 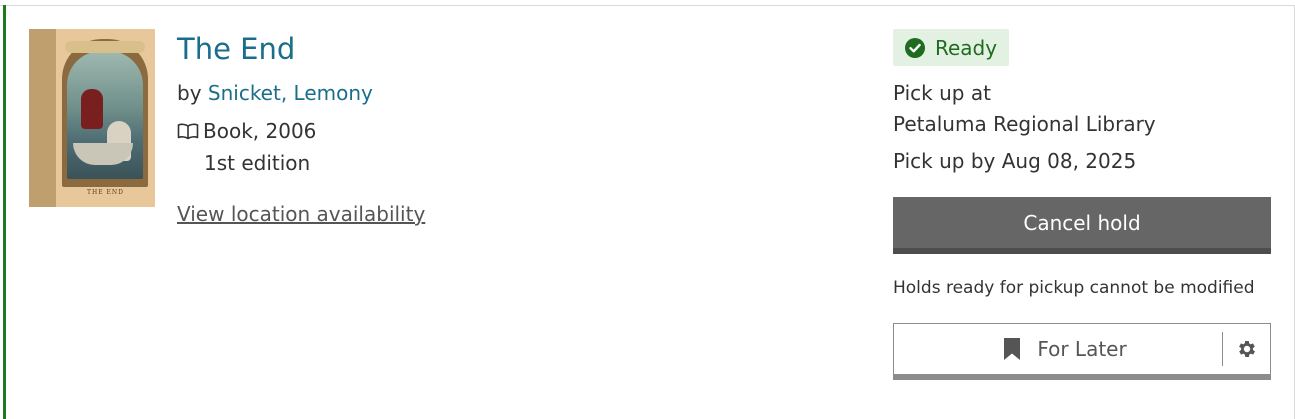 What do you see at coordinates (4, 212) in the screenshot?
I see `status-accent-bar` at bounding box center [4, 212].